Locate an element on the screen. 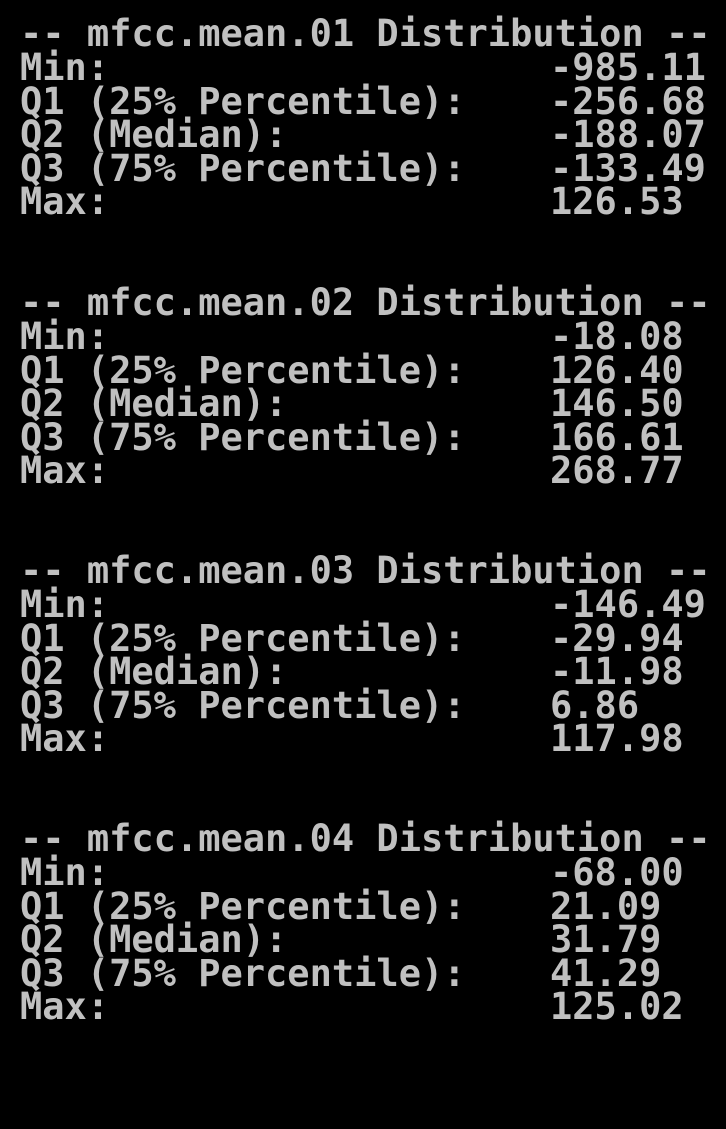 Image resolution: width=726 pixels, height=1129 pixels. stat-row-max: Max: 117.98 is located at coordinates (365, 738).